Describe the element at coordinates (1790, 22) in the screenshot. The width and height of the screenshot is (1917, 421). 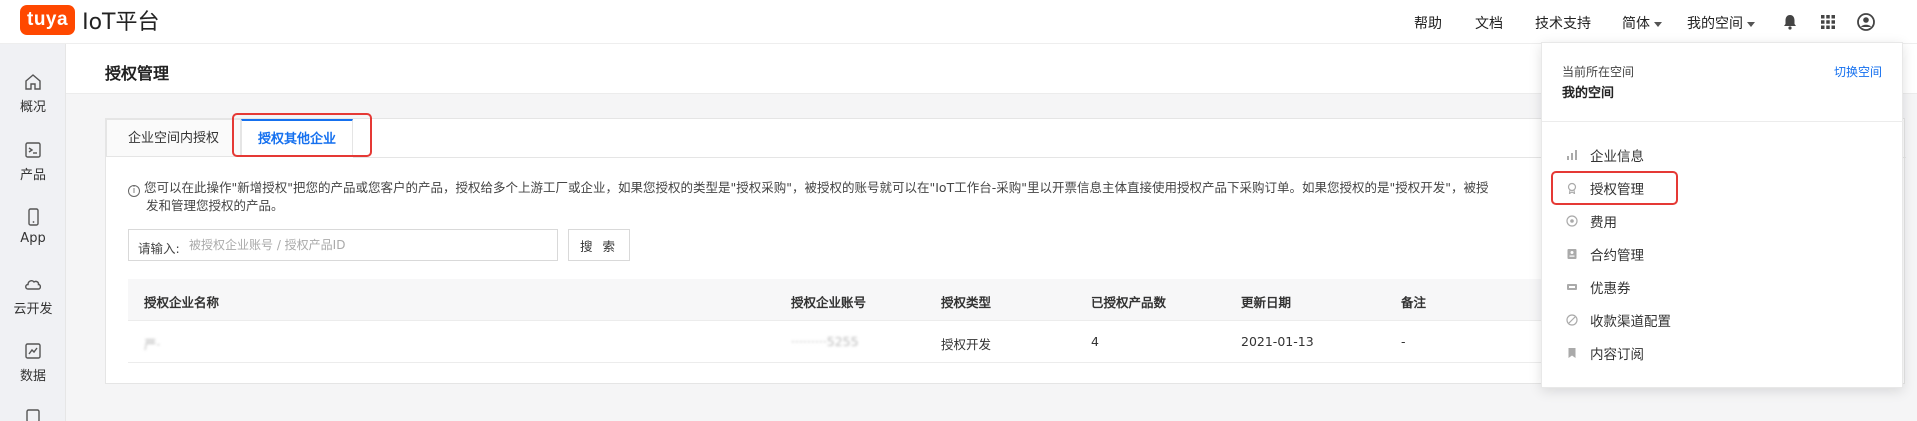
I see `bell-icon` at that location.